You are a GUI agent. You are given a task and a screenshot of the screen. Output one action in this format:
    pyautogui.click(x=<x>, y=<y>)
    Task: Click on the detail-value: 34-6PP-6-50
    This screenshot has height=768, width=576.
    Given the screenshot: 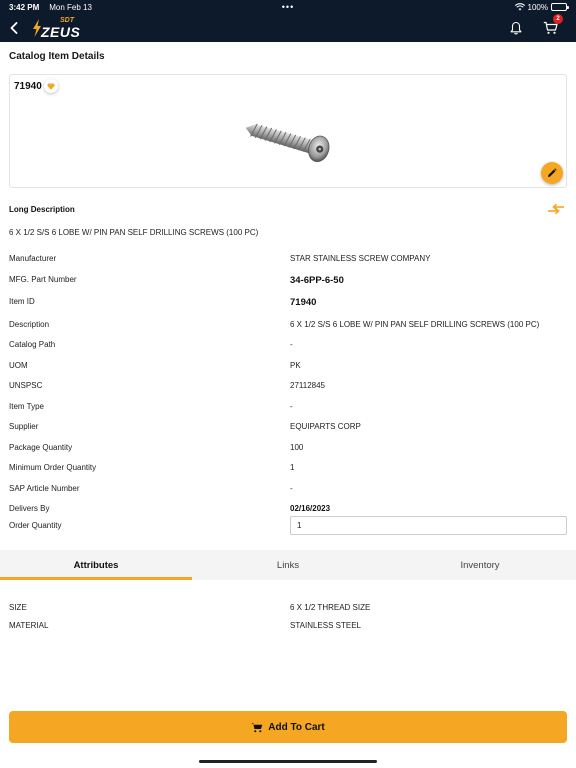 What is the action you would take?
    pyautogui.click(x=317, y=280)
    